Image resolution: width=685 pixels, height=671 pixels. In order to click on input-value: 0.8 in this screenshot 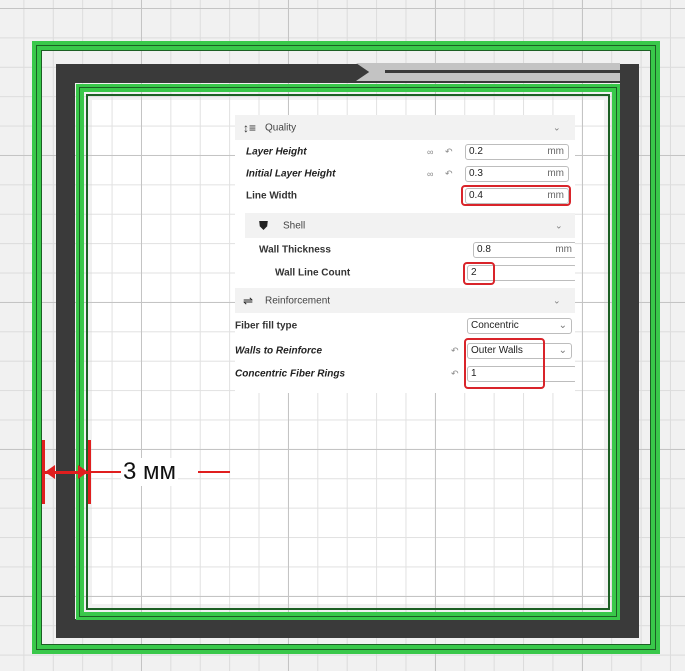, I will do `click(484, 249)`.